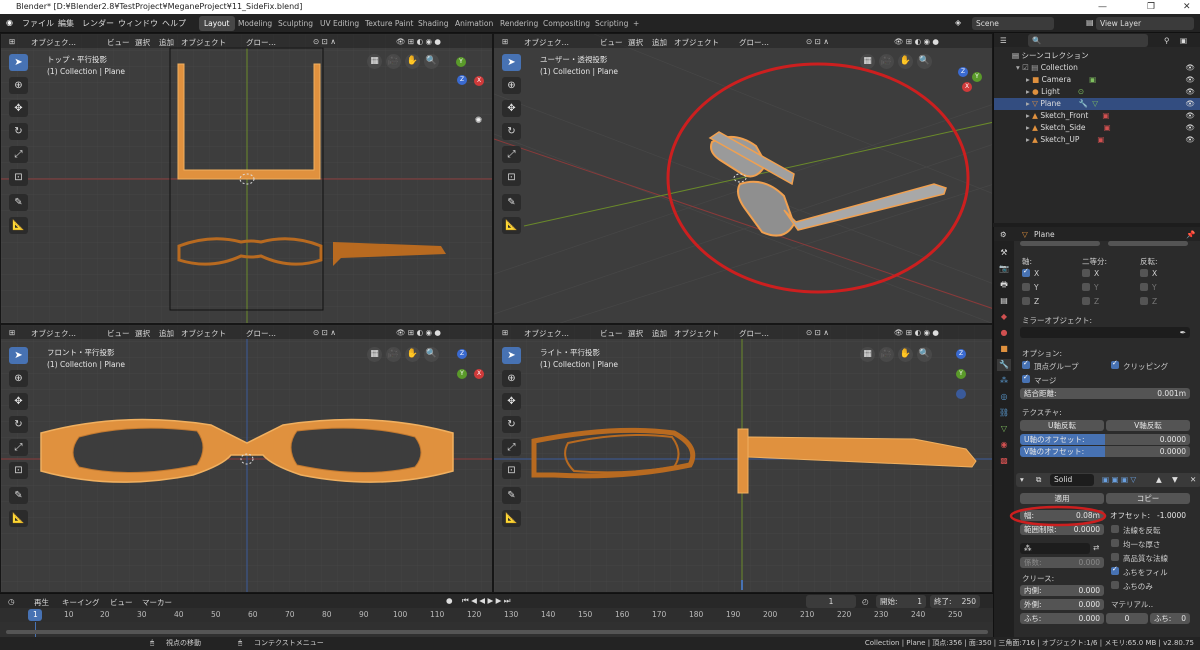  I want to click on new-collection-icon: ▣, so click(1183, 40).